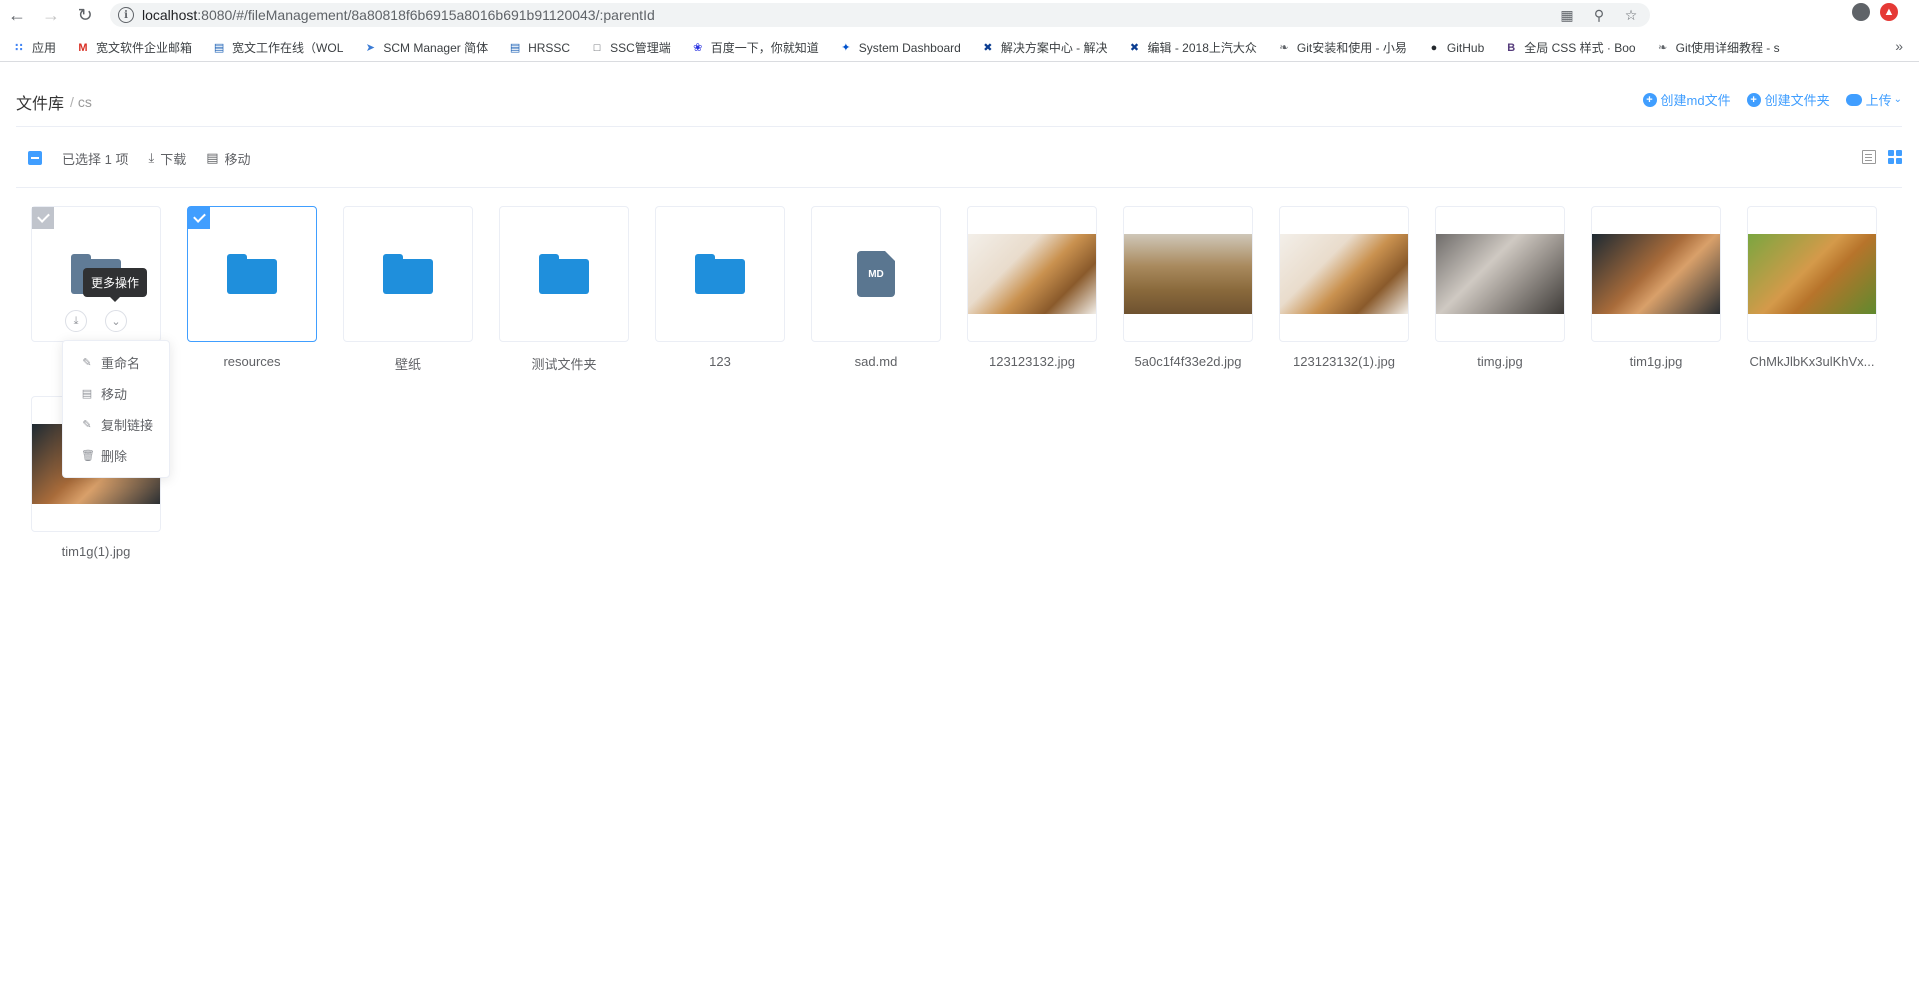  I want to click on bookmark-item: ∷ 应用, so click(34, 47).